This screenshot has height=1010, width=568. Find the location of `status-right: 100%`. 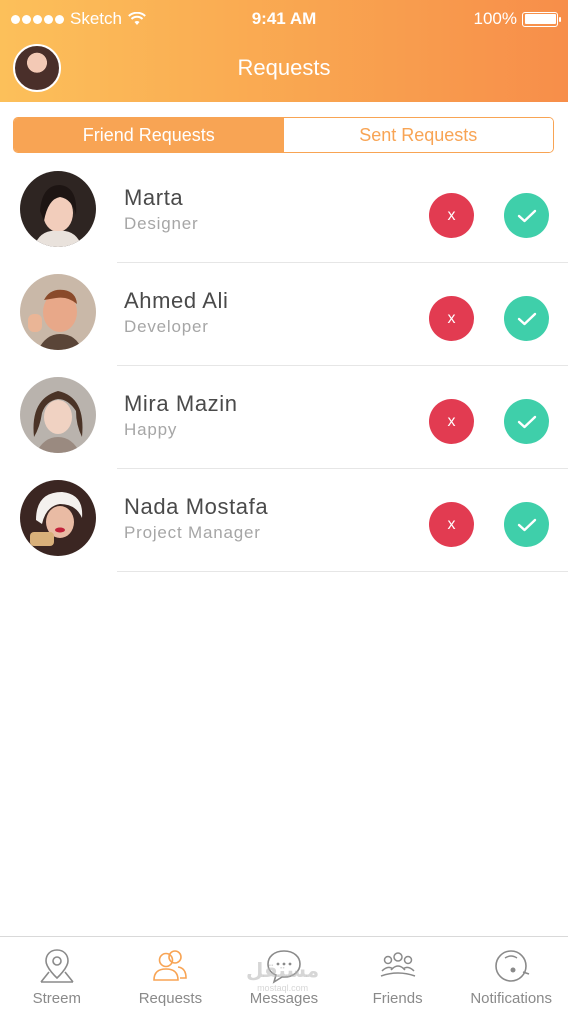

status-right: 100% is located at coordinates (517, 19).